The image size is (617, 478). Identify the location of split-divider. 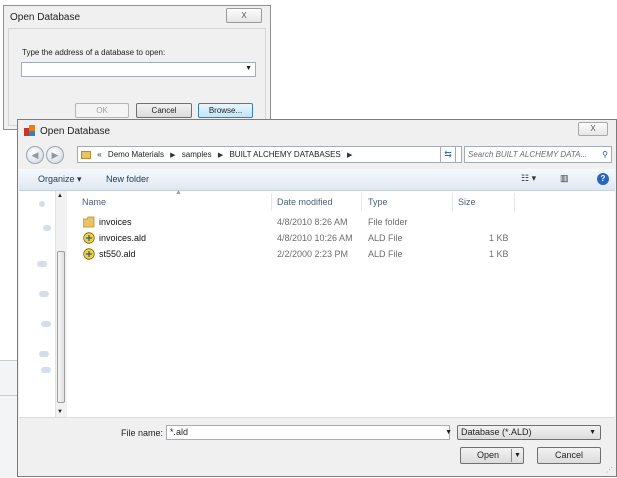
(511, 455).